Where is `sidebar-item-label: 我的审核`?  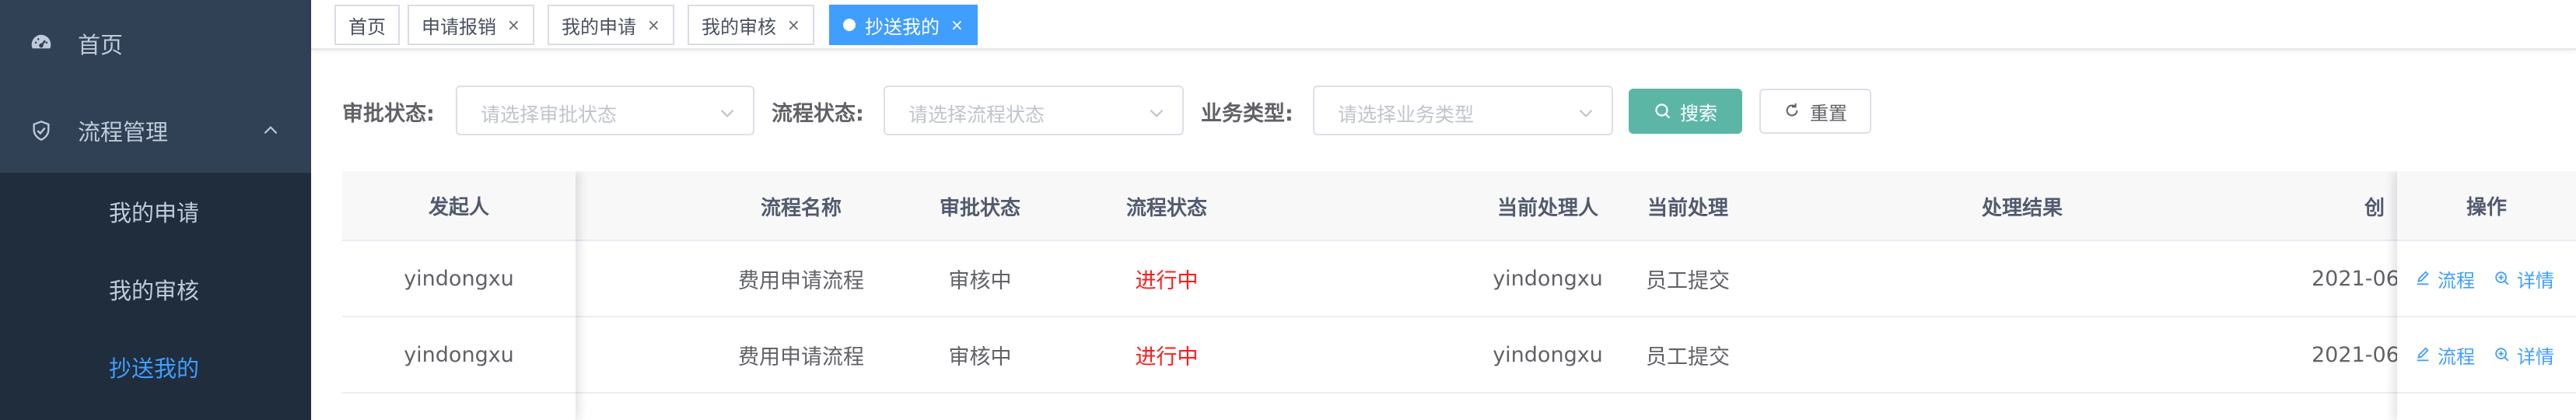 sidebar-item-label: 我的审核 is located at coordinates (155, 291).